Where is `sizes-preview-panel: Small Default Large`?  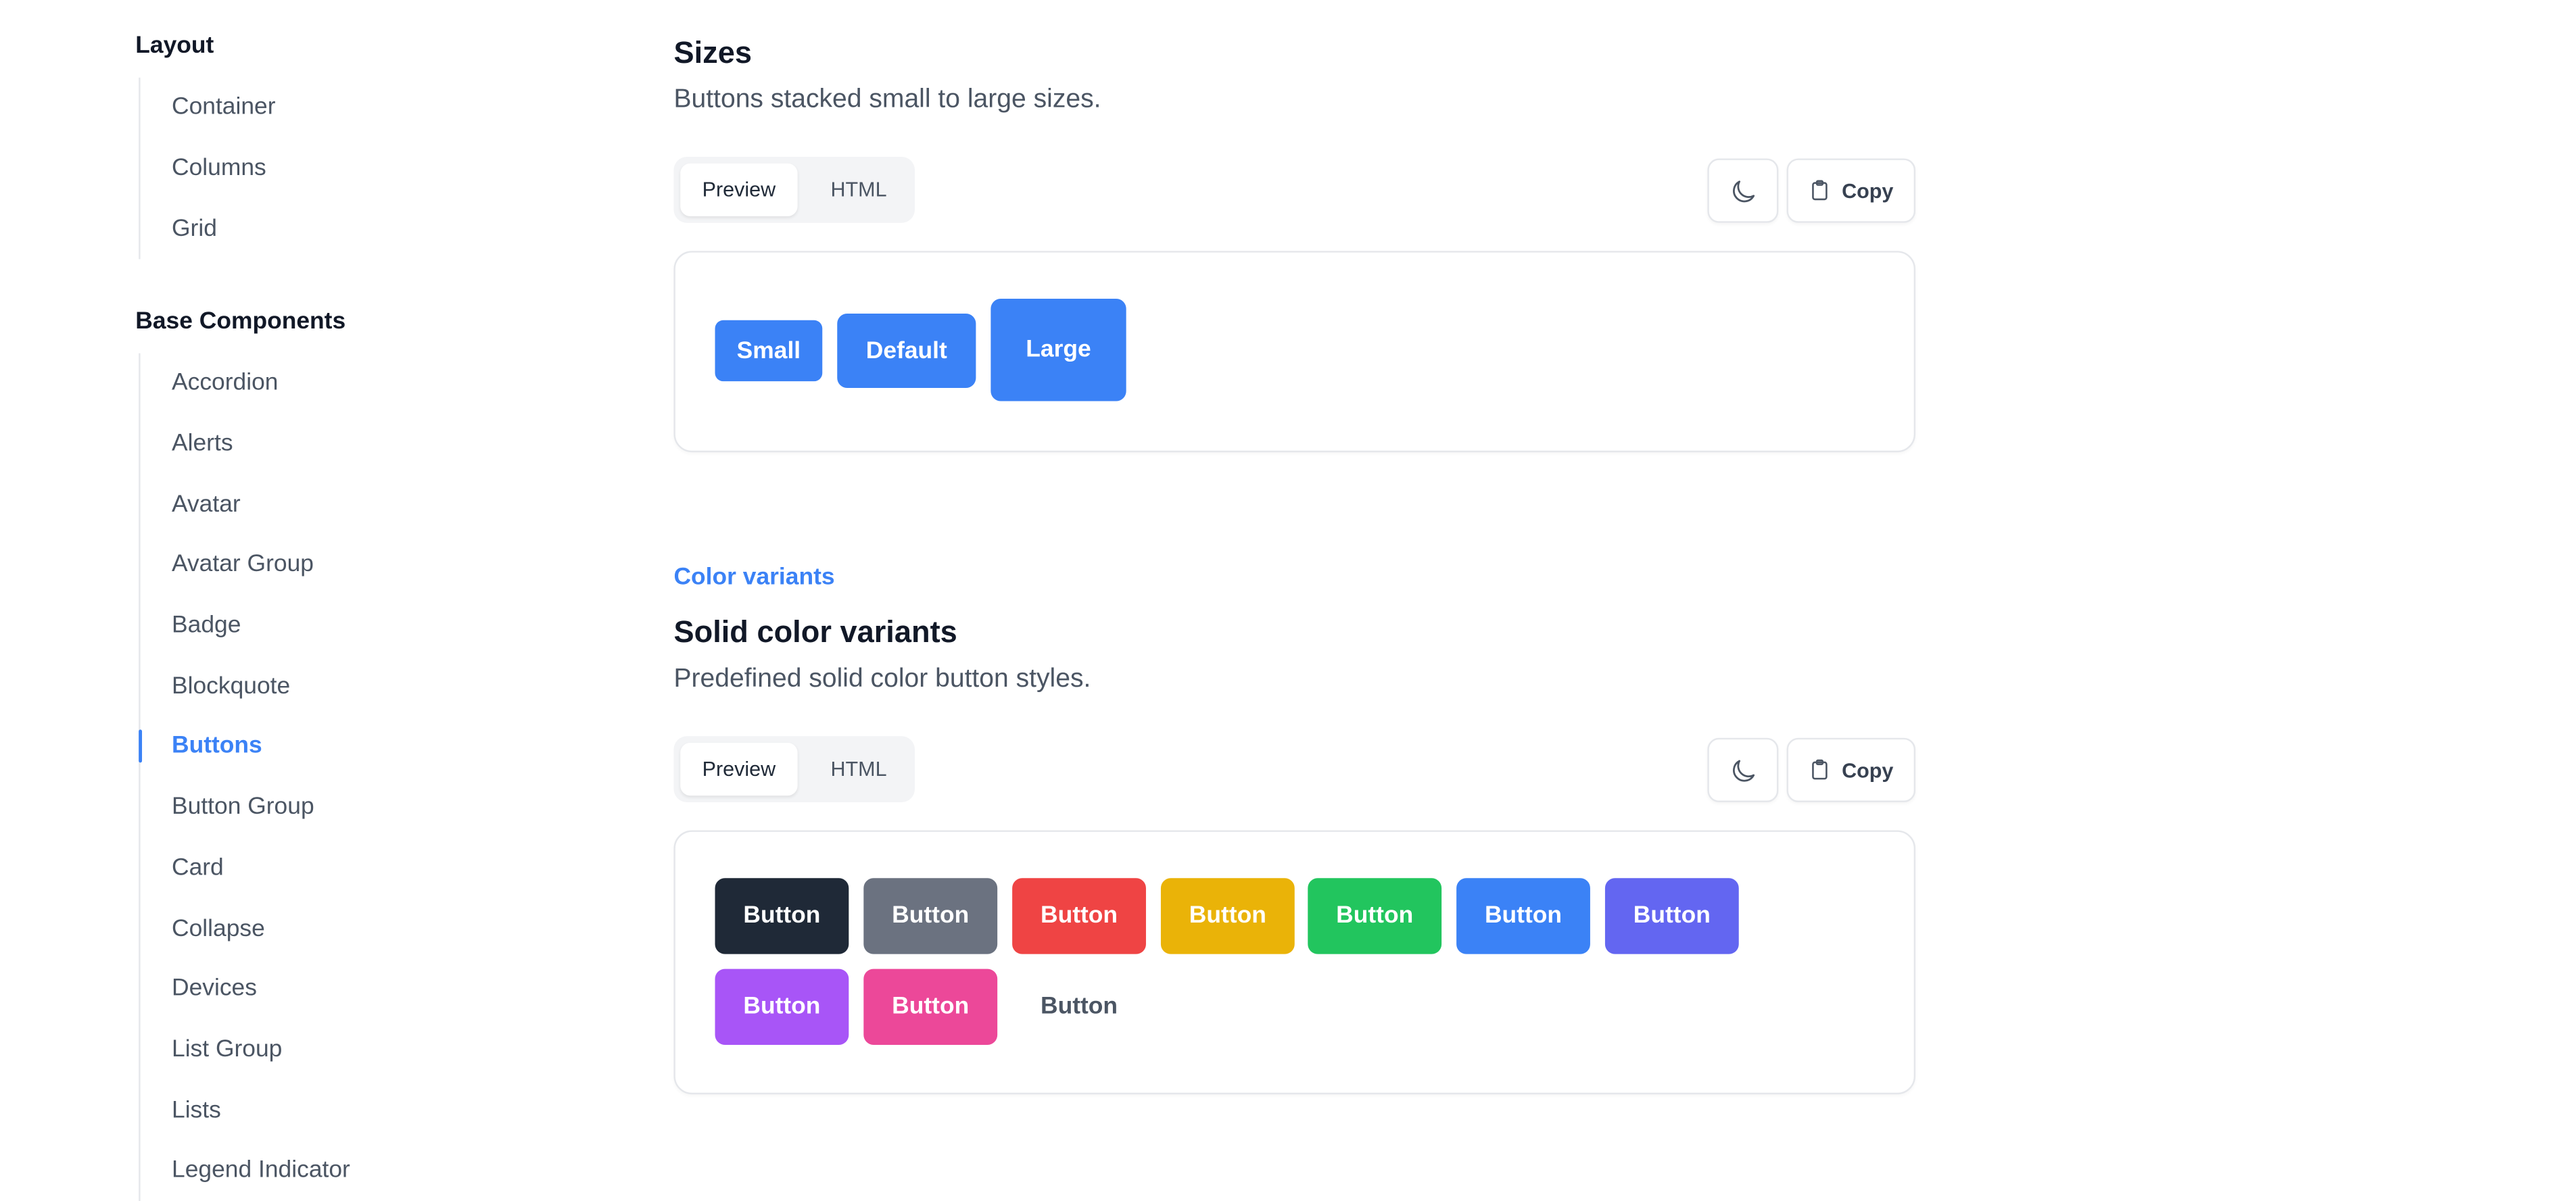 sizes-preview-panel: Small Default Large is located at coordinates (1294, 352).